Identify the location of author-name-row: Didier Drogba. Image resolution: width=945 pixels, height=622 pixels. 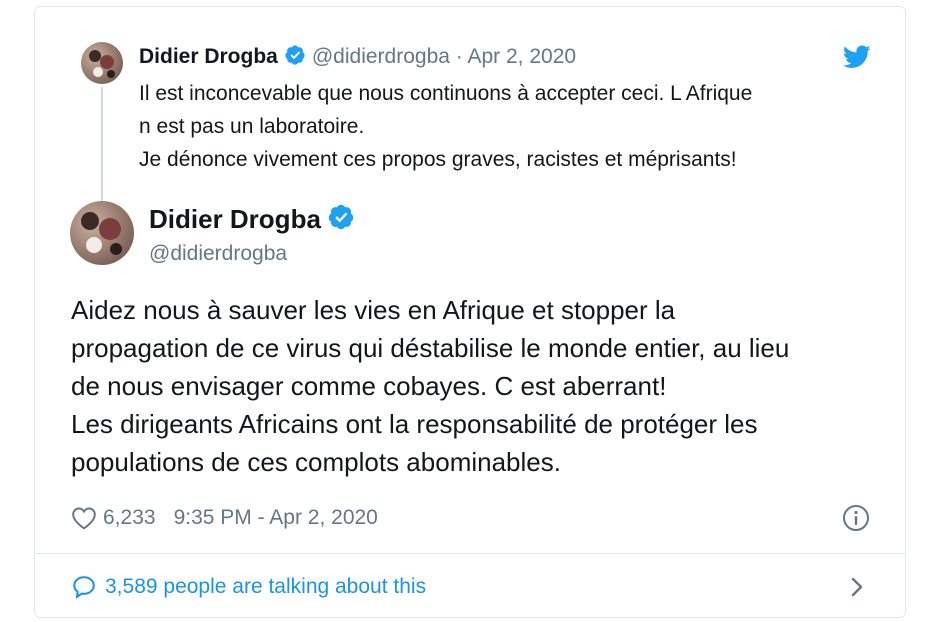
(255, 219).